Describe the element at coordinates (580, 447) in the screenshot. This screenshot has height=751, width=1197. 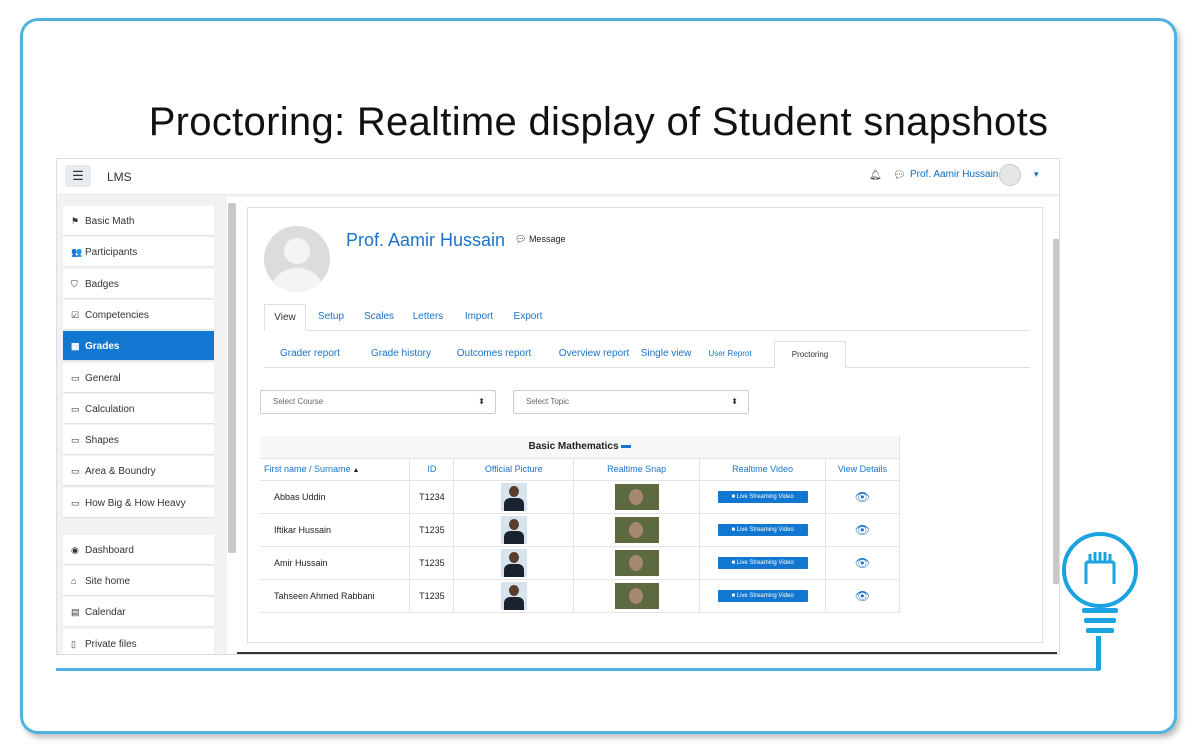
I see `table-caption: Basic Mathematics` at that location.